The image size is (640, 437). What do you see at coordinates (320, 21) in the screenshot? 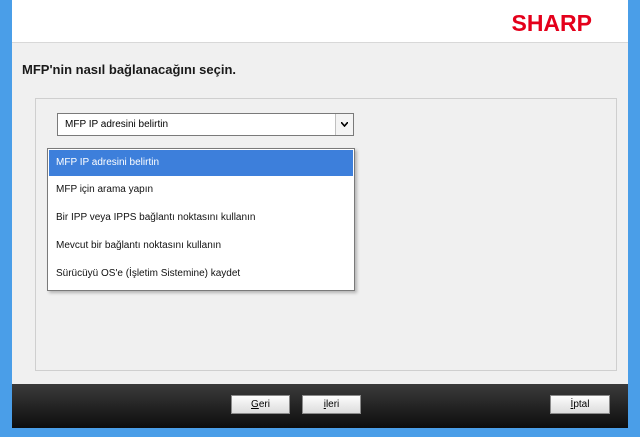
I see `header-bar: SHARP` at bounding box center [320, 21].